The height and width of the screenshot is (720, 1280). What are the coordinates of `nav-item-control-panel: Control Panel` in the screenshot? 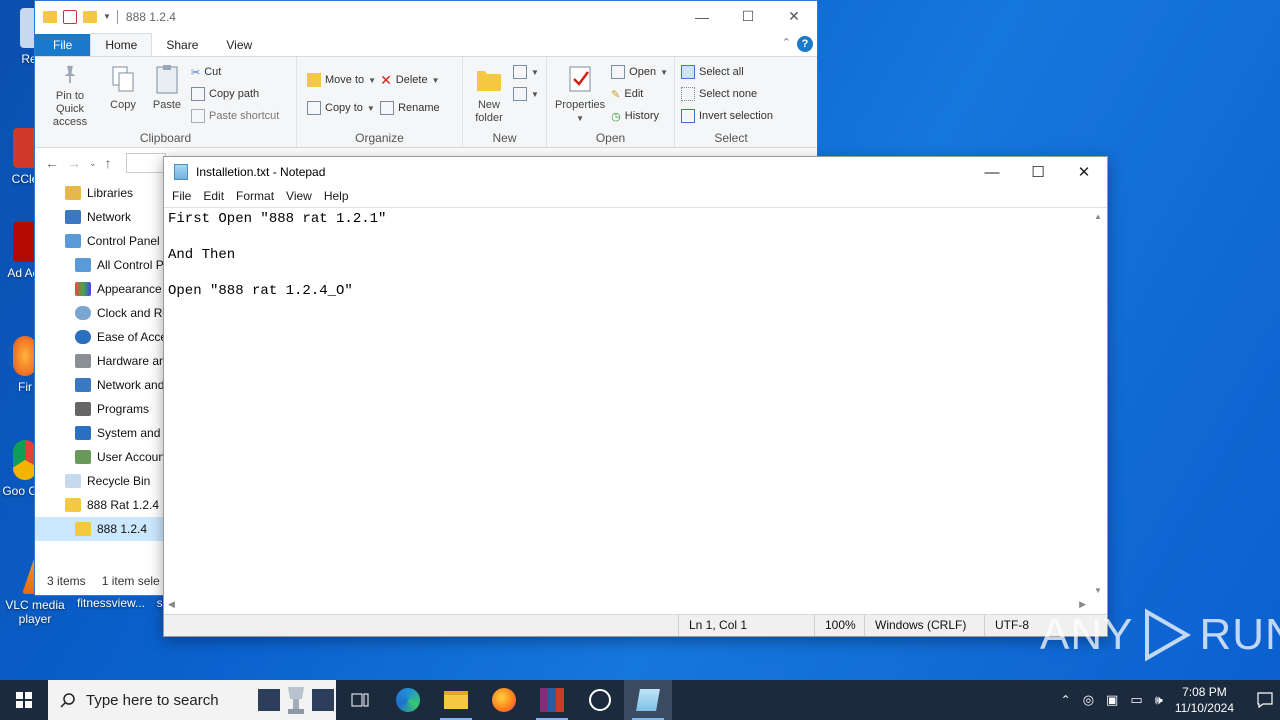 It's located at (100, 241).